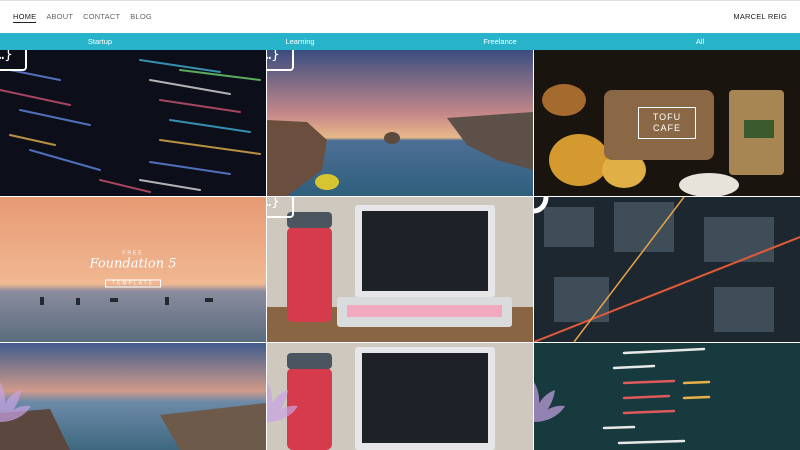 Image resolution: width=800 pixels, height=450 pixels. I want to click on portfolio-tile-foundation: FREE Foundation 5 TEMPLATE, so click(133, 269).